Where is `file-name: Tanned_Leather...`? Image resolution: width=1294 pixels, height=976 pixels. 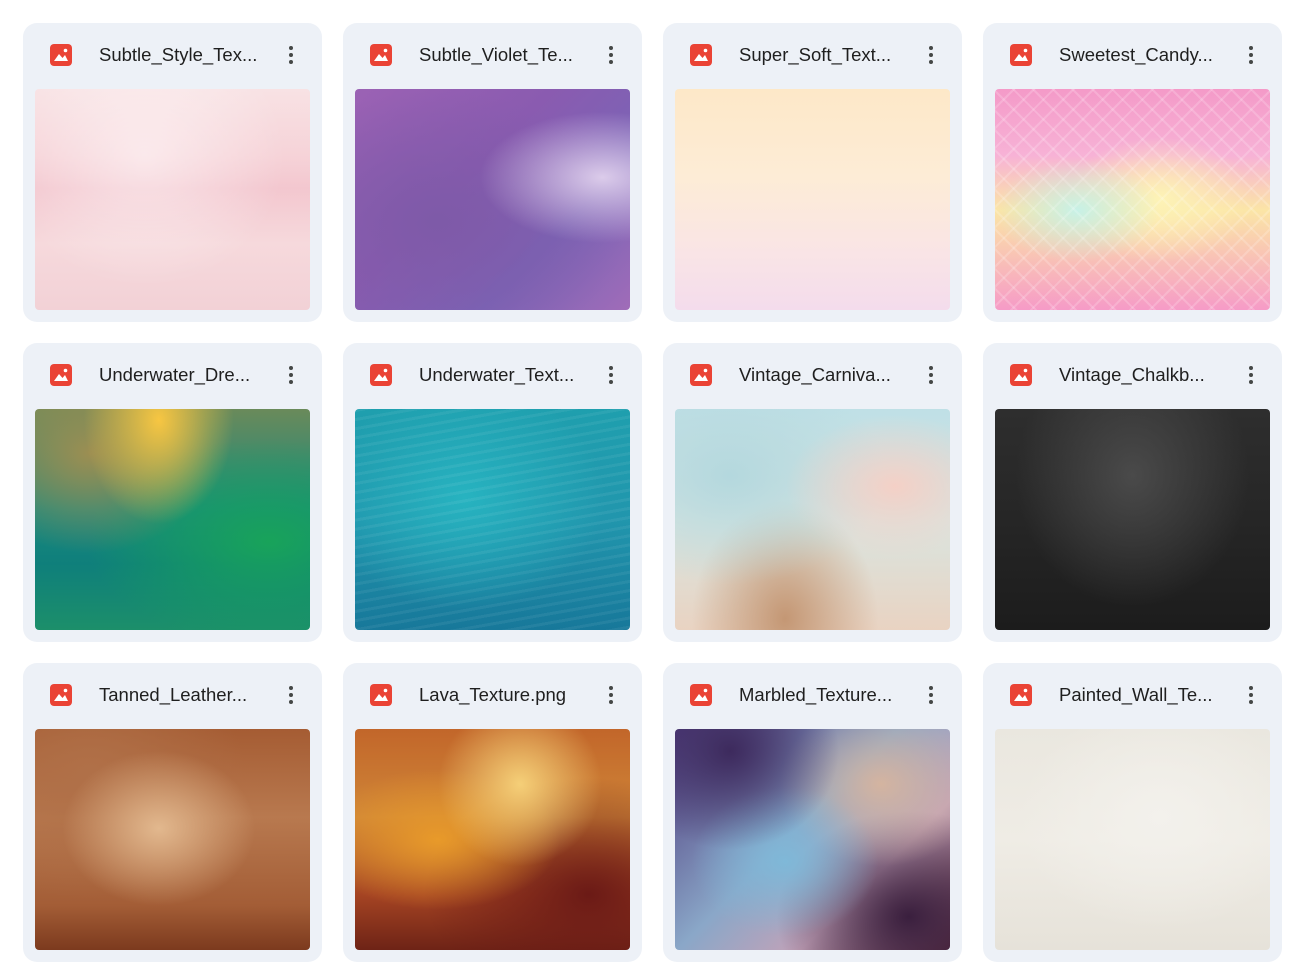
file-name: Tanned_Leather... is located at coordinates (187, 695).